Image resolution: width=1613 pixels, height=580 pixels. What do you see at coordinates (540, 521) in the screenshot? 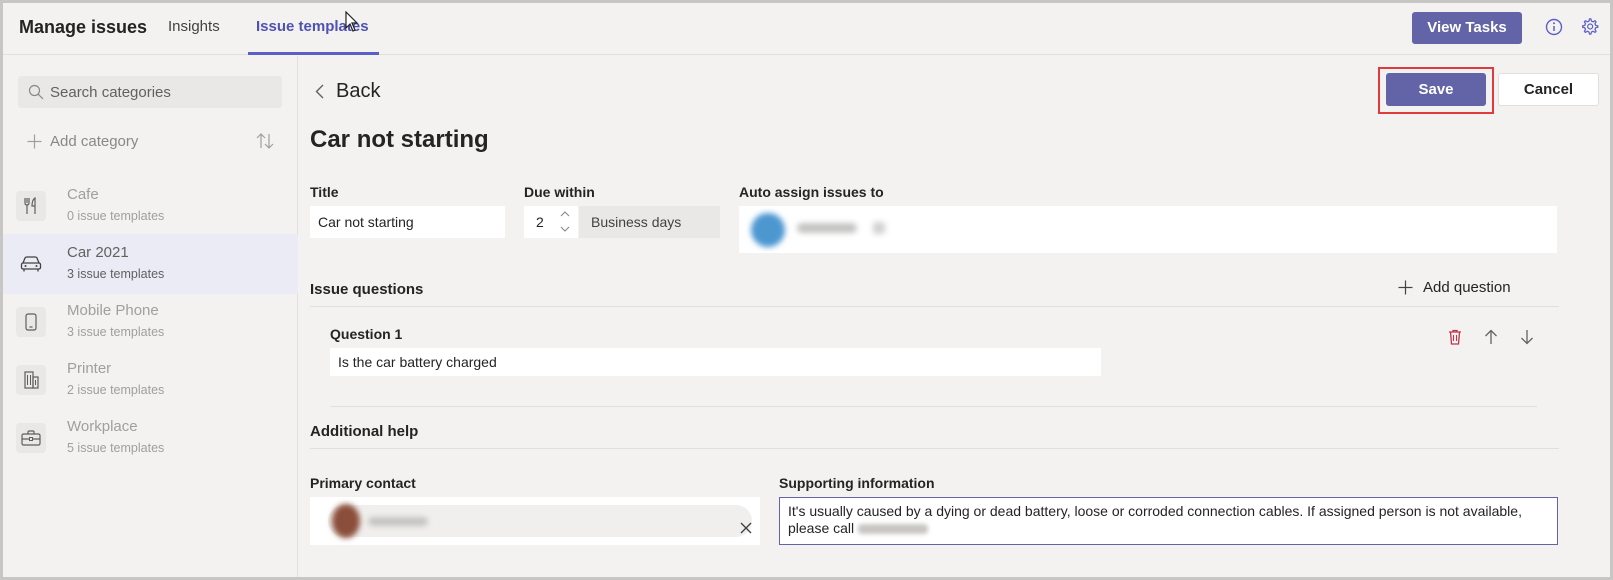
I see `contact-chip` at bounding box center [540, 521].